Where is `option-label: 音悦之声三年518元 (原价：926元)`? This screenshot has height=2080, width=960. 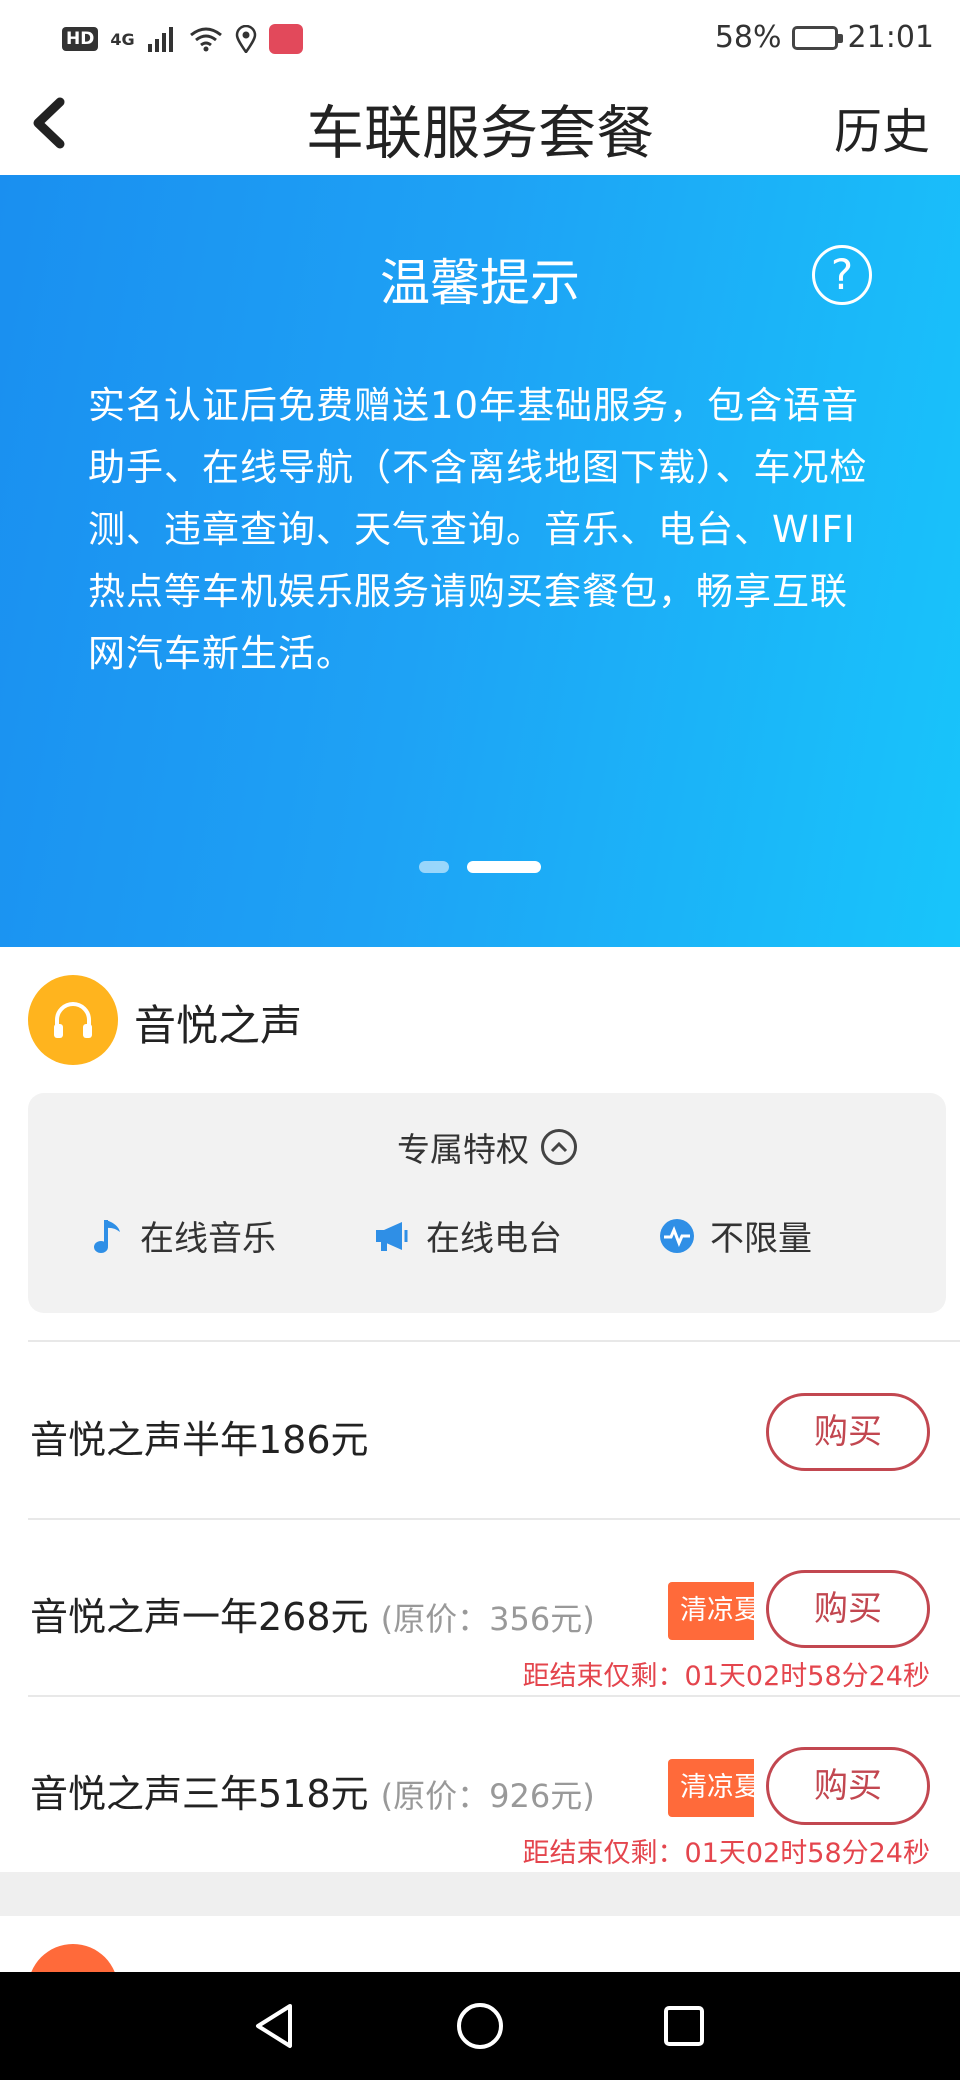 option-label: 音悦之声三年518元 (原价：926元) is located at coordinates (312, 1790).